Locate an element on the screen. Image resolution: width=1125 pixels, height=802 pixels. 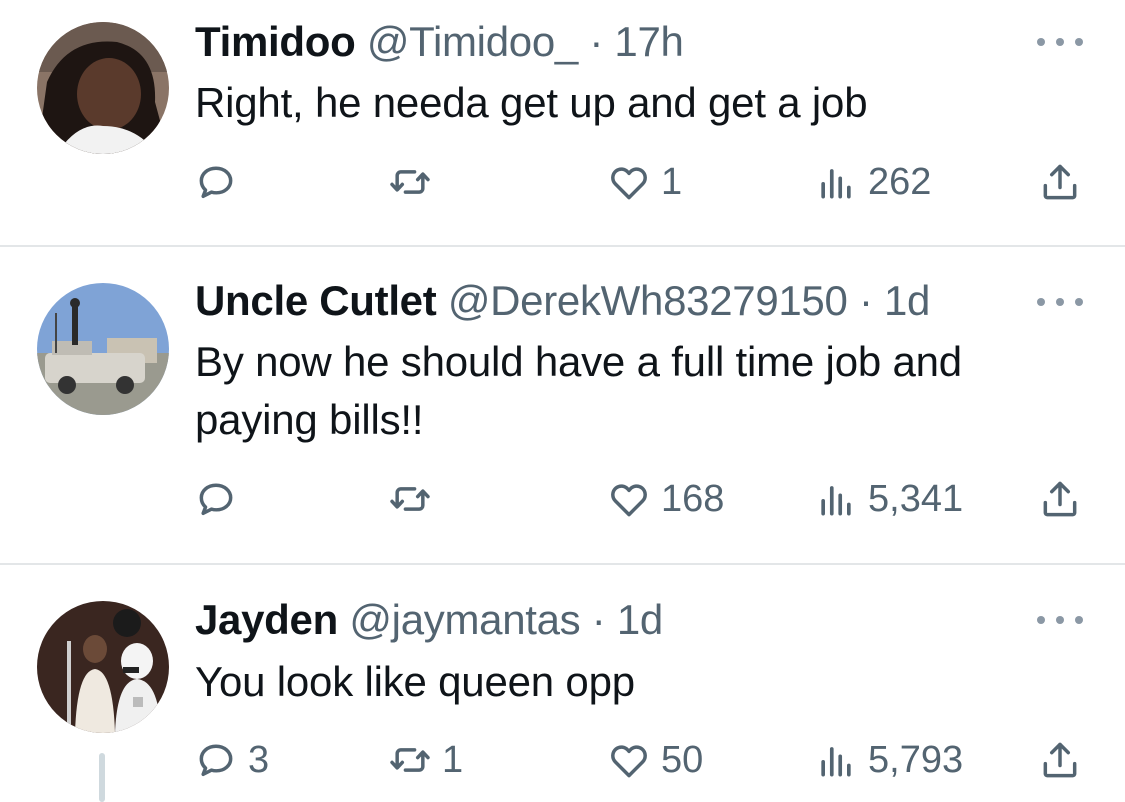
action-bar: 168 5,341 is located at coordinates (562, 499).